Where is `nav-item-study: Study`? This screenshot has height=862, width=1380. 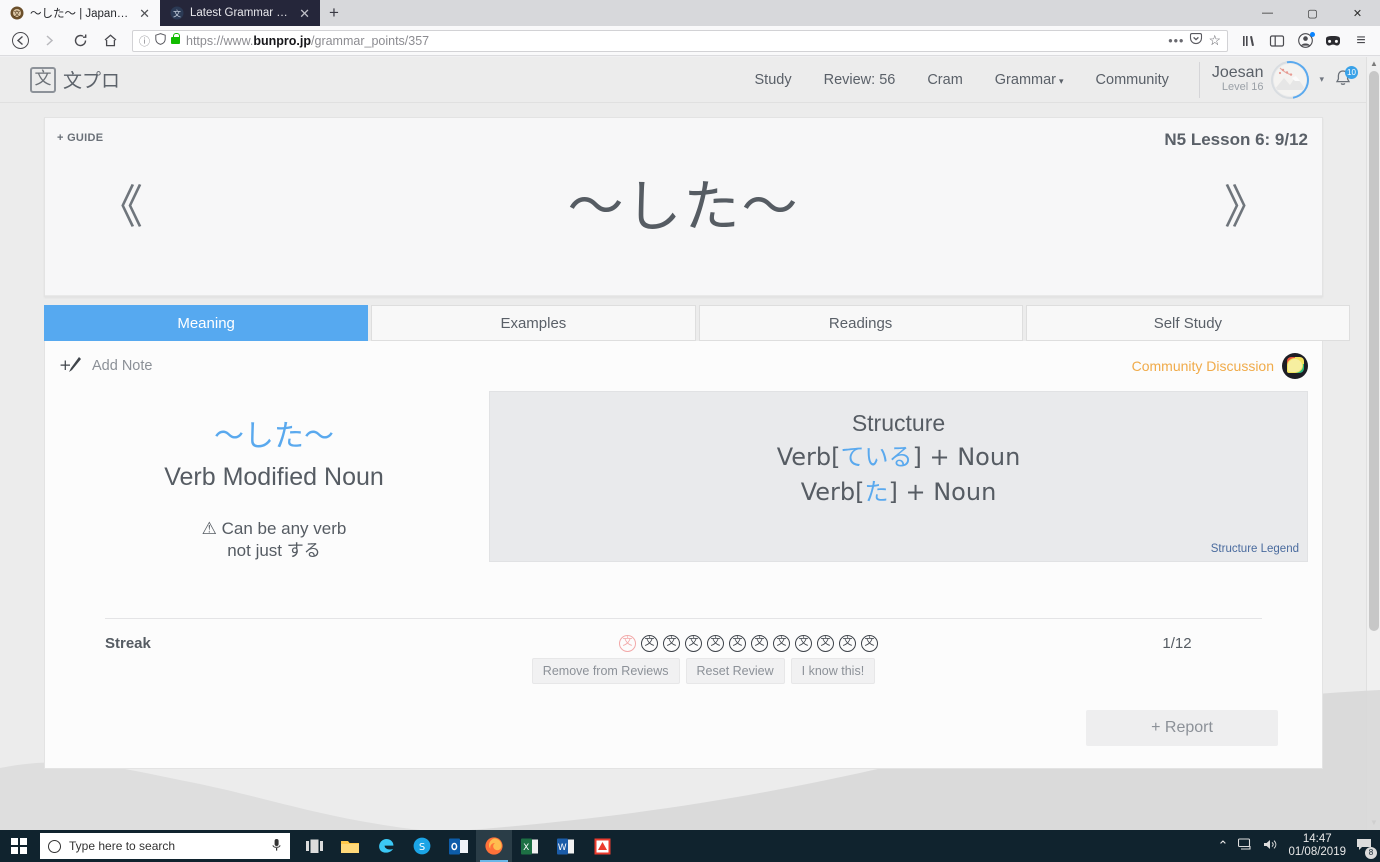 nav-item-study: Study is located at coordinates (773, 80).